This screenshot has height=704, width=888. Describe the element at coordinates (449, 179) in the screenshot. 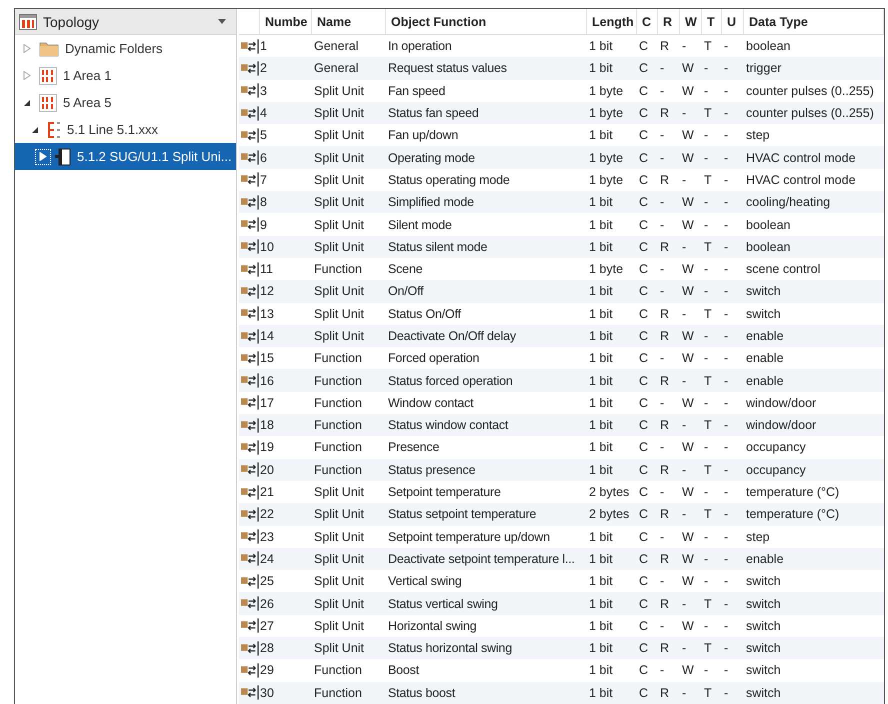

I see `table-cell-text: Status operating mode` at that location.